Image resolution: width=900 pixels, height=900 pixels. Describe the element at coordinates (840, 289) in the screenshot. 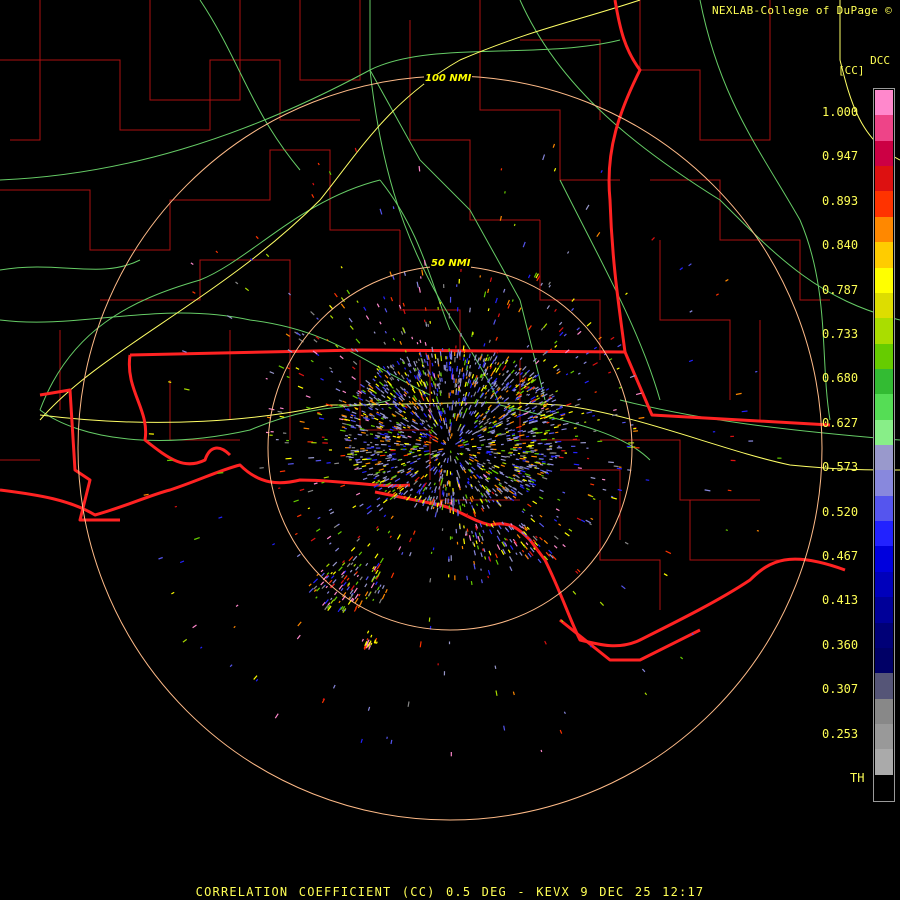

I see `color-scale-label: 0.787` at that location.